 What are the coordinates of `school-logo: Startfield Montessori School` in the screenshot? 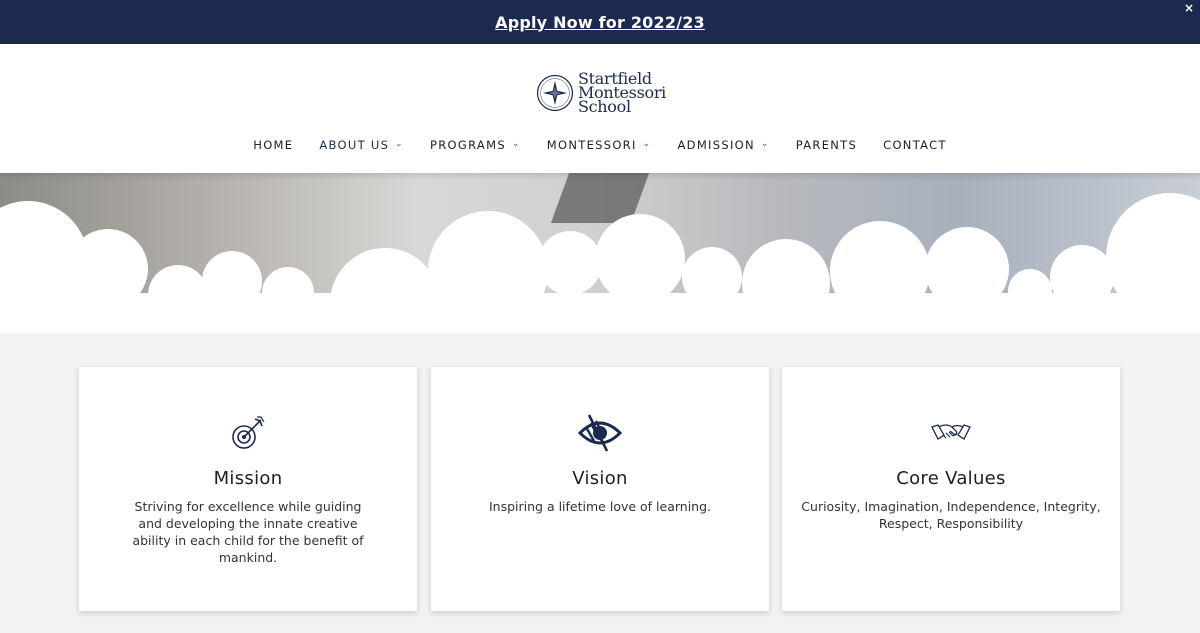 It's located at (601, 93).